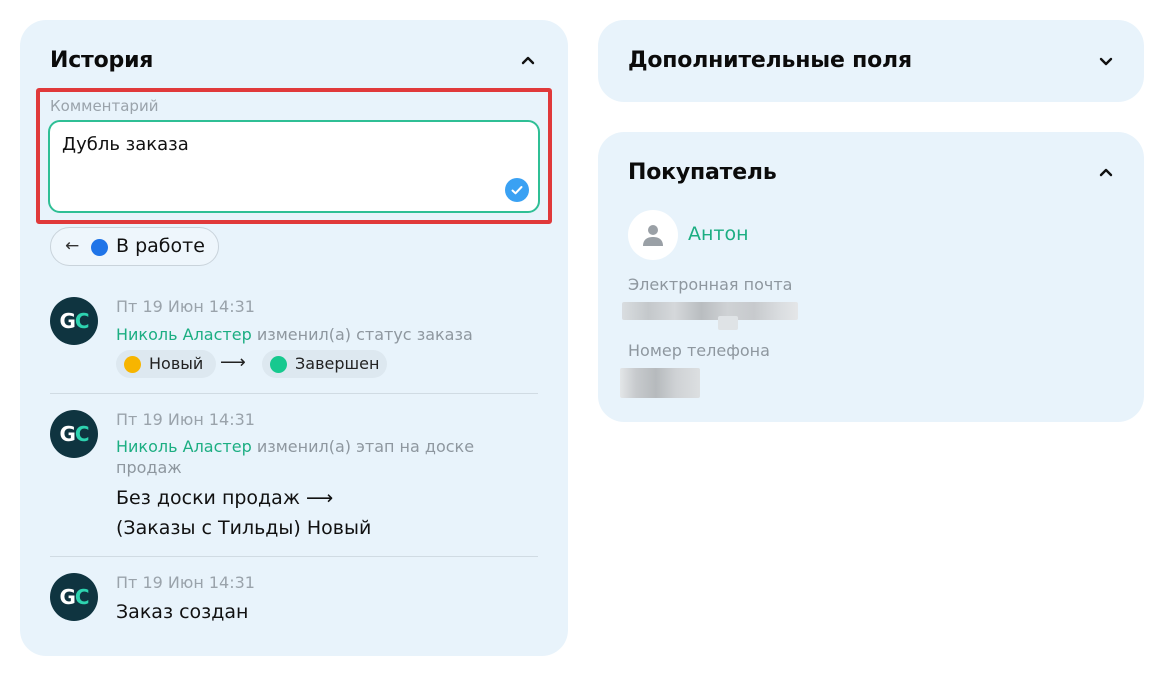  Describe the element at coordinates (125, 144) in the screenshot. I see `comment-value: Дубль заказа` at that location.